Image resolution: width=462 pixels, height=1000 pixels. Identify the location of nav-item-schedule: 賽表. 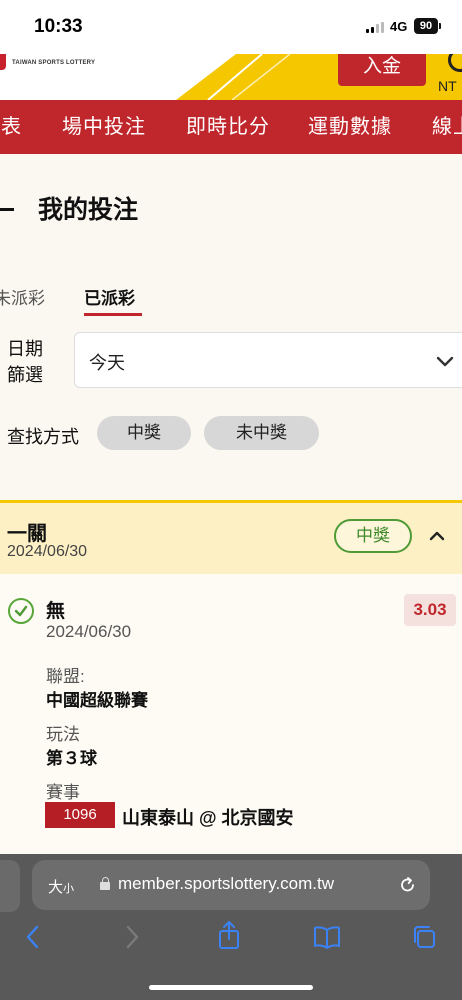
(11, 127).